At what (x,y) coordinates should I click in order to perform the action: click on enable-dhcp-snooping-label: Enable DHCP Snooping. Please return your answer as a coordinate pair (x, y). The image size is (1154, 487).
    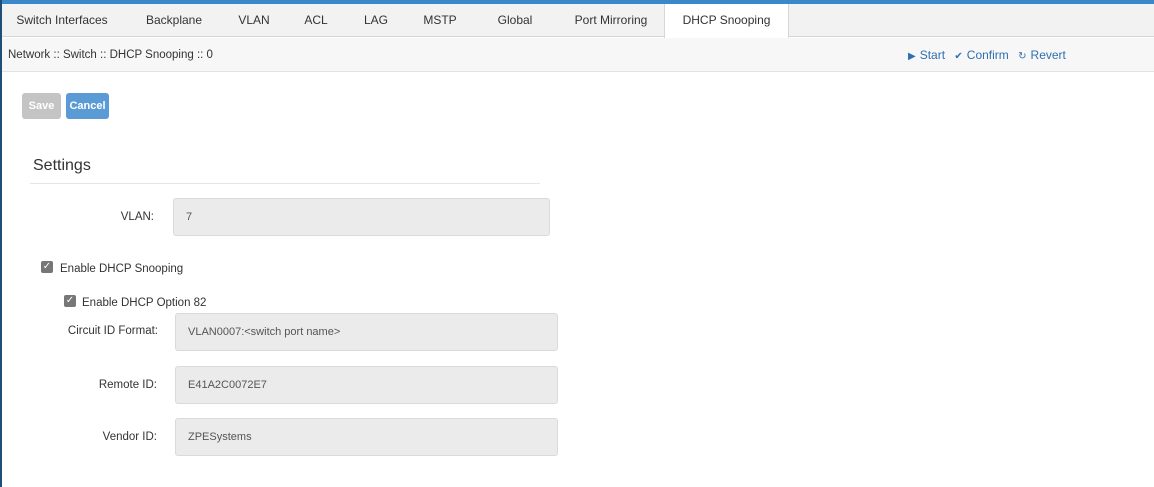
    Looking at the image, I should click on (122, 269).